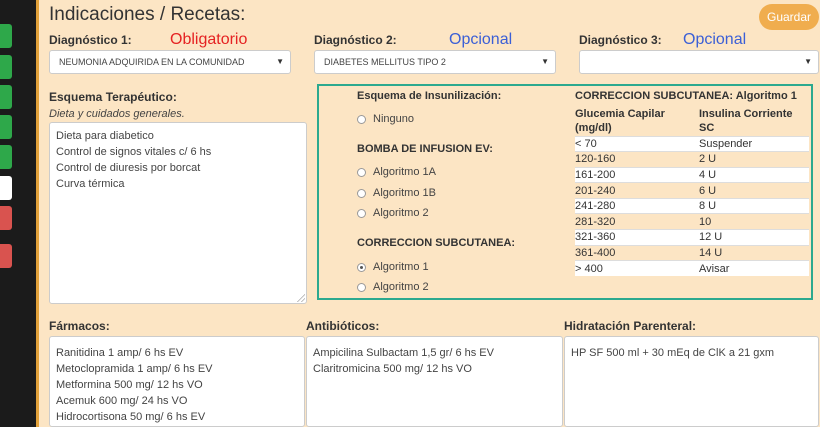  I want to click on table-row: < 70 Suspender, so click(692, 143).